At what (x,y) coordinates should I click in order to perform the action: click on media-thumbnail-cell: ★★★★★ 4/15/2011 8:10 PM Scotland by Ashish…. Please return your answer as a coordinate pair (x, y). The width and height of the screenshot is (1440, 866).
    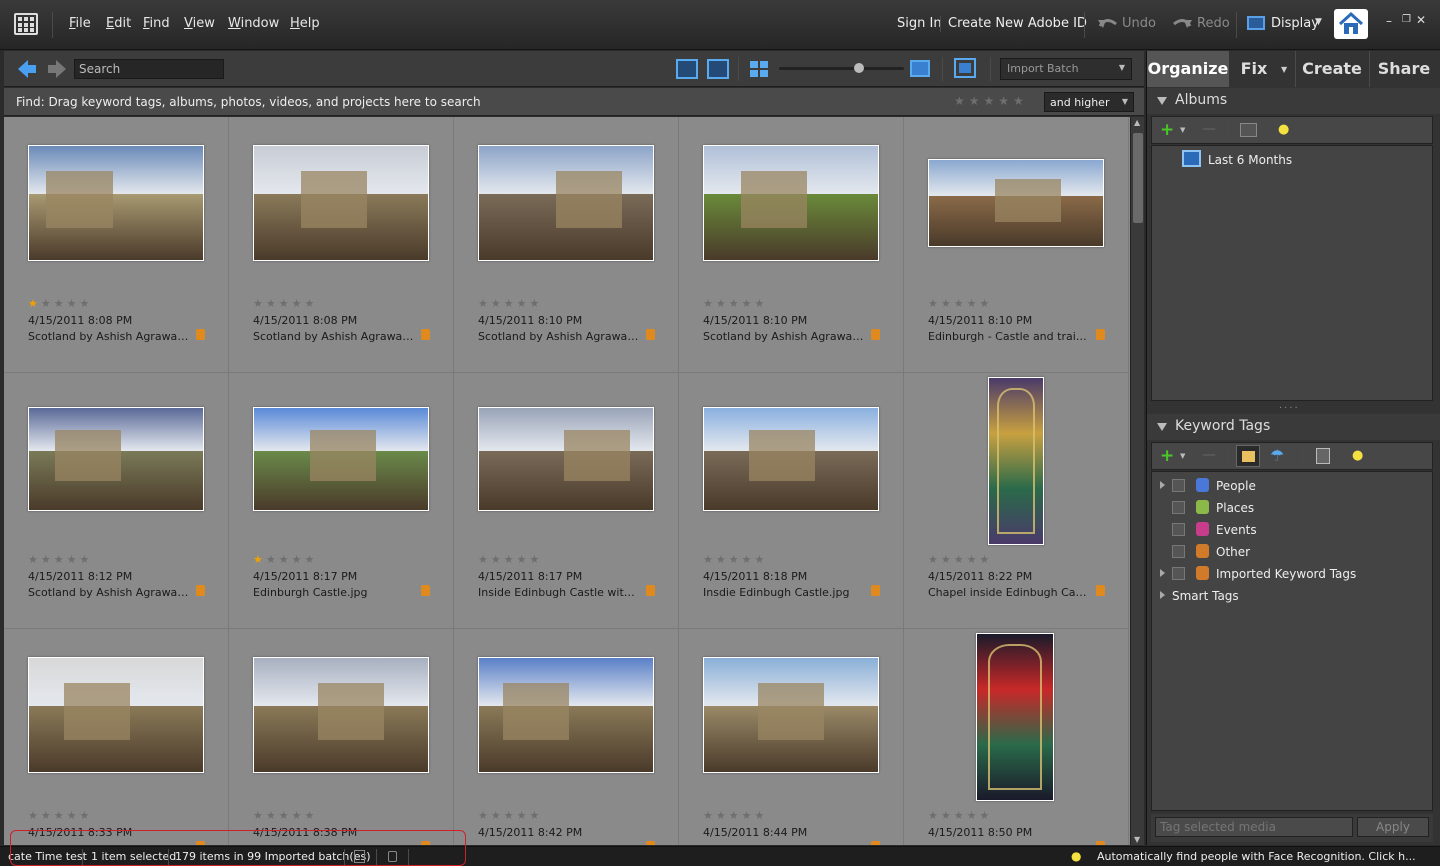
    Looking at the image, I should click on (791, 245).